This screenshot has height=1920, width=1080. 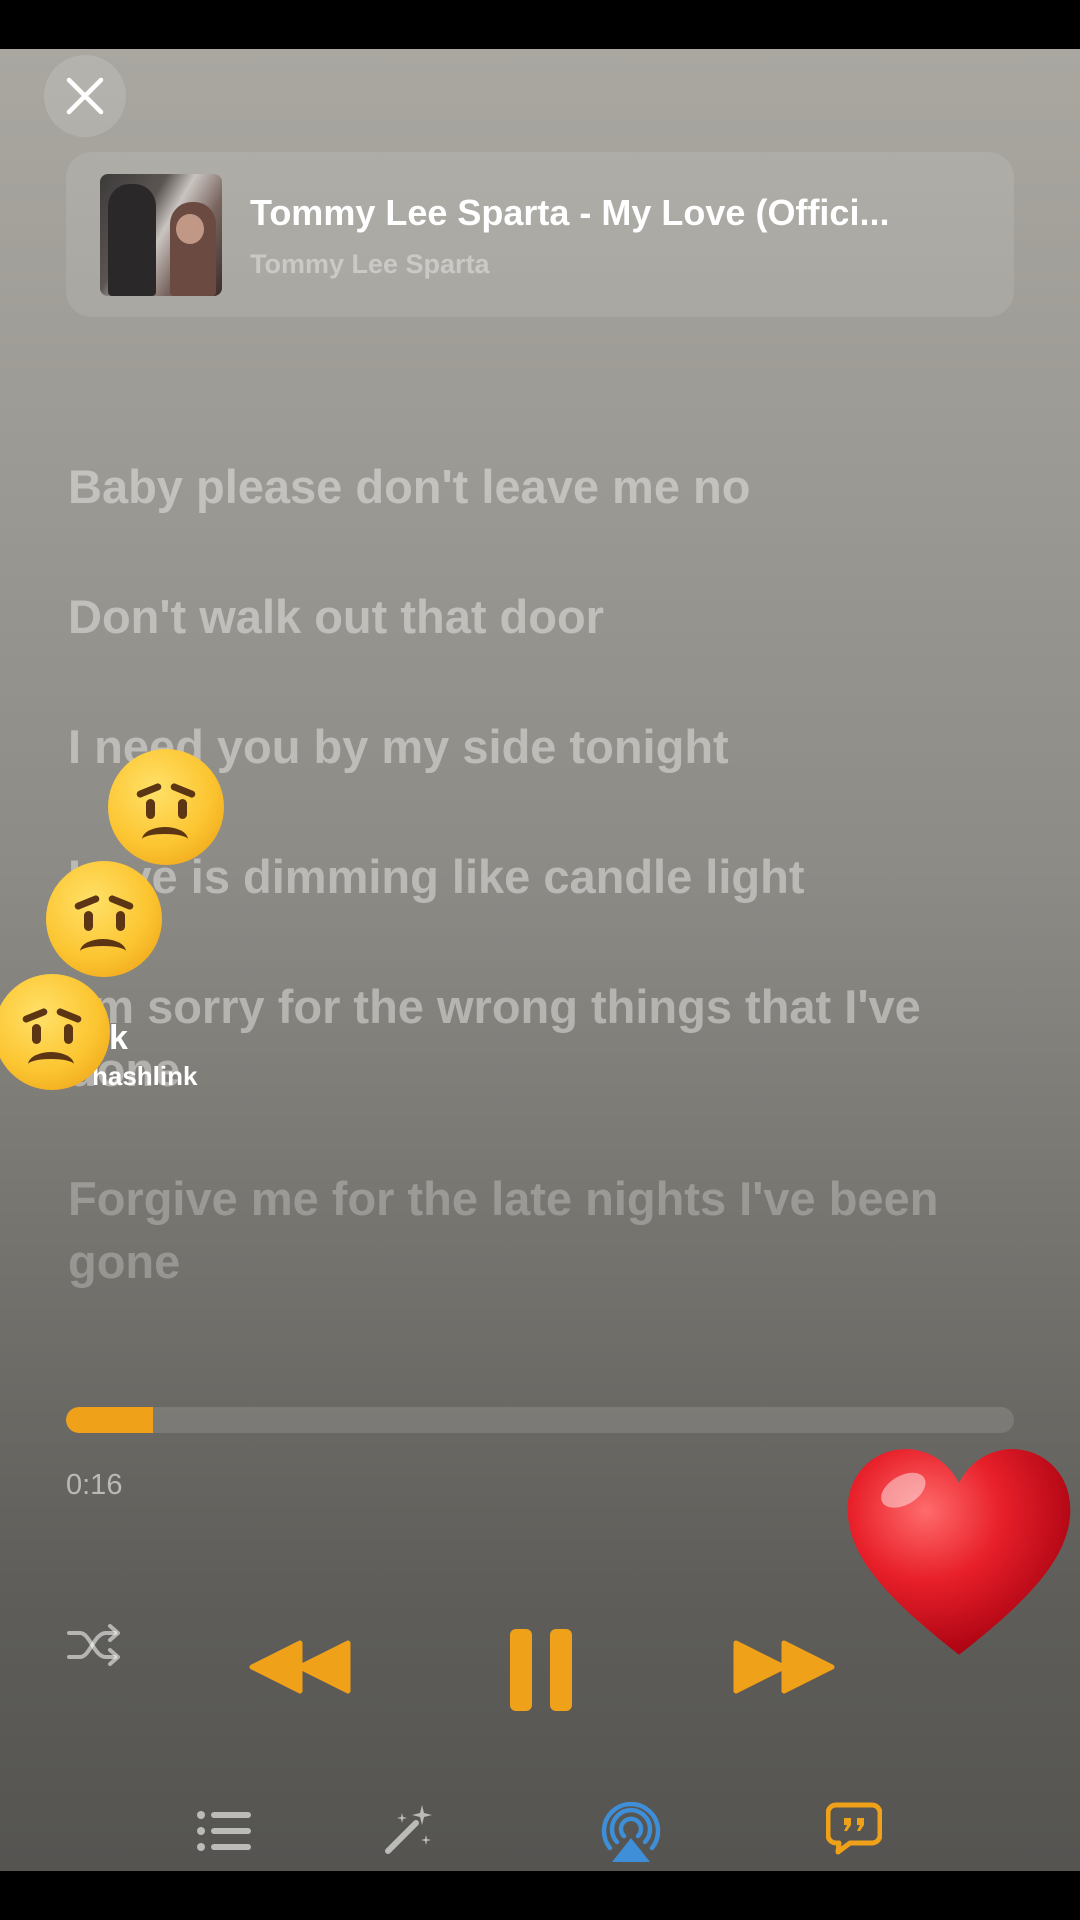 I want to click on album-artwork, so click(x=161, y=235).